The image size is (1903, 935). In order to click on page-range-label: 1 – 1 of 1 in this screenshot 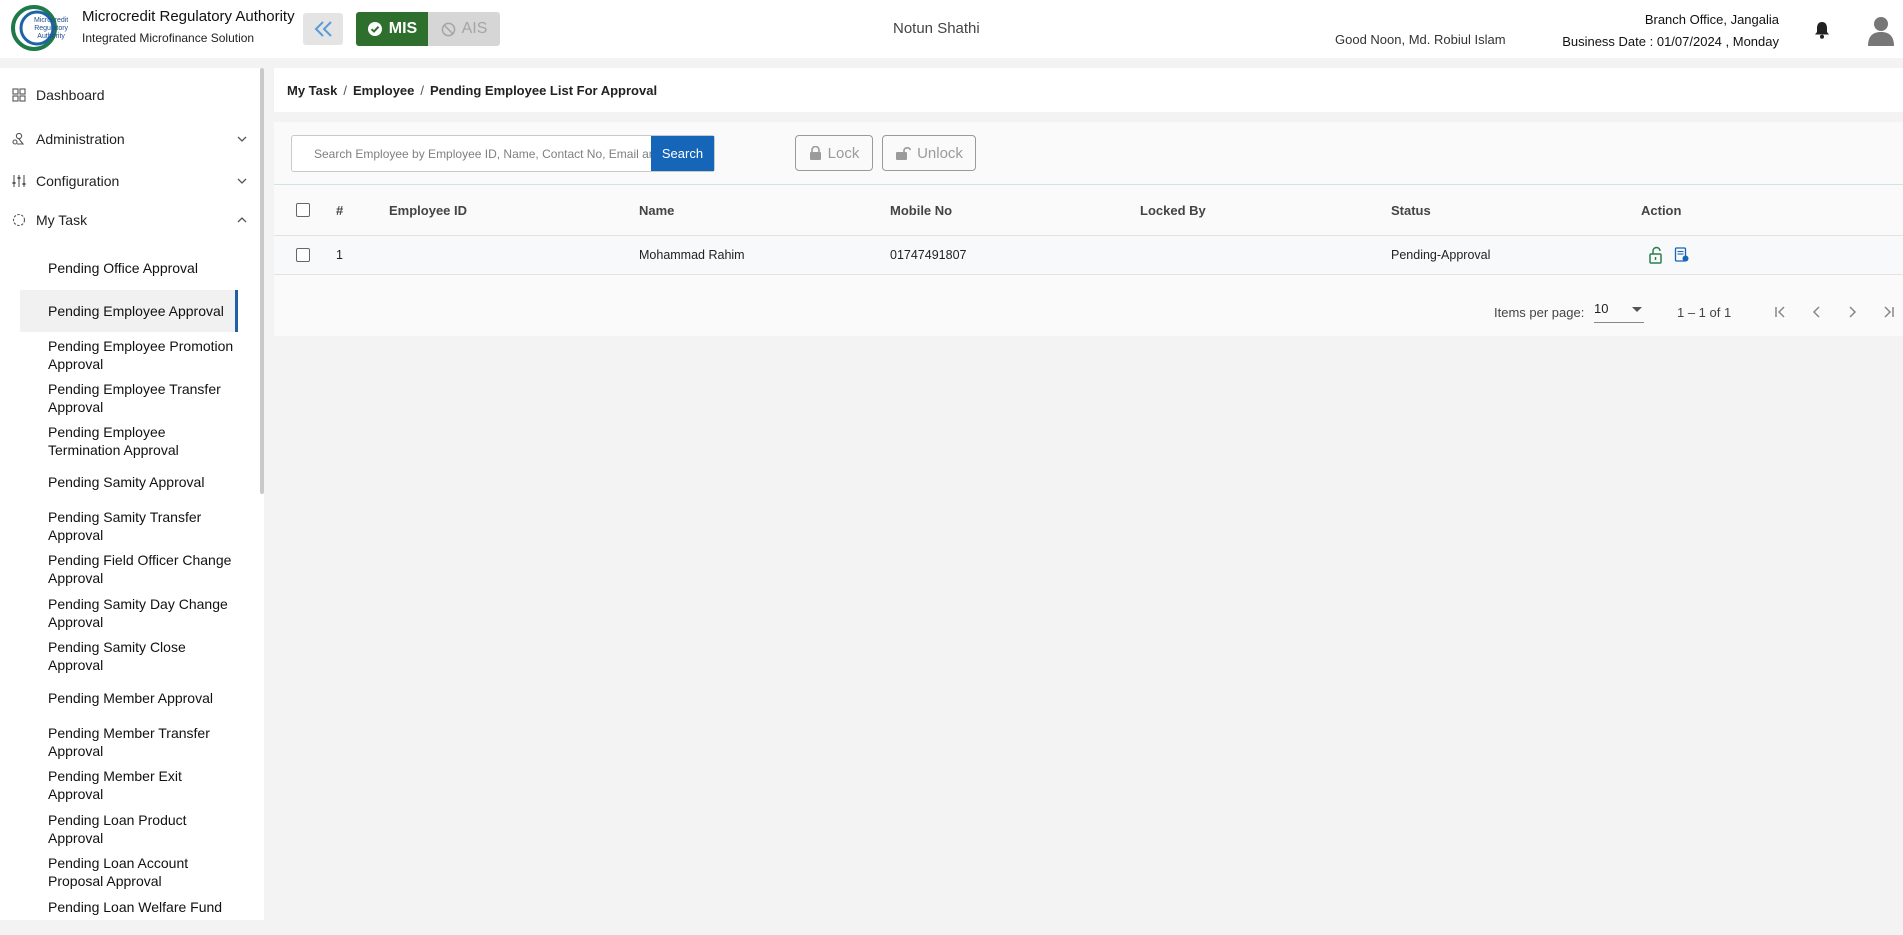, I will do `click(1704, 312)`.